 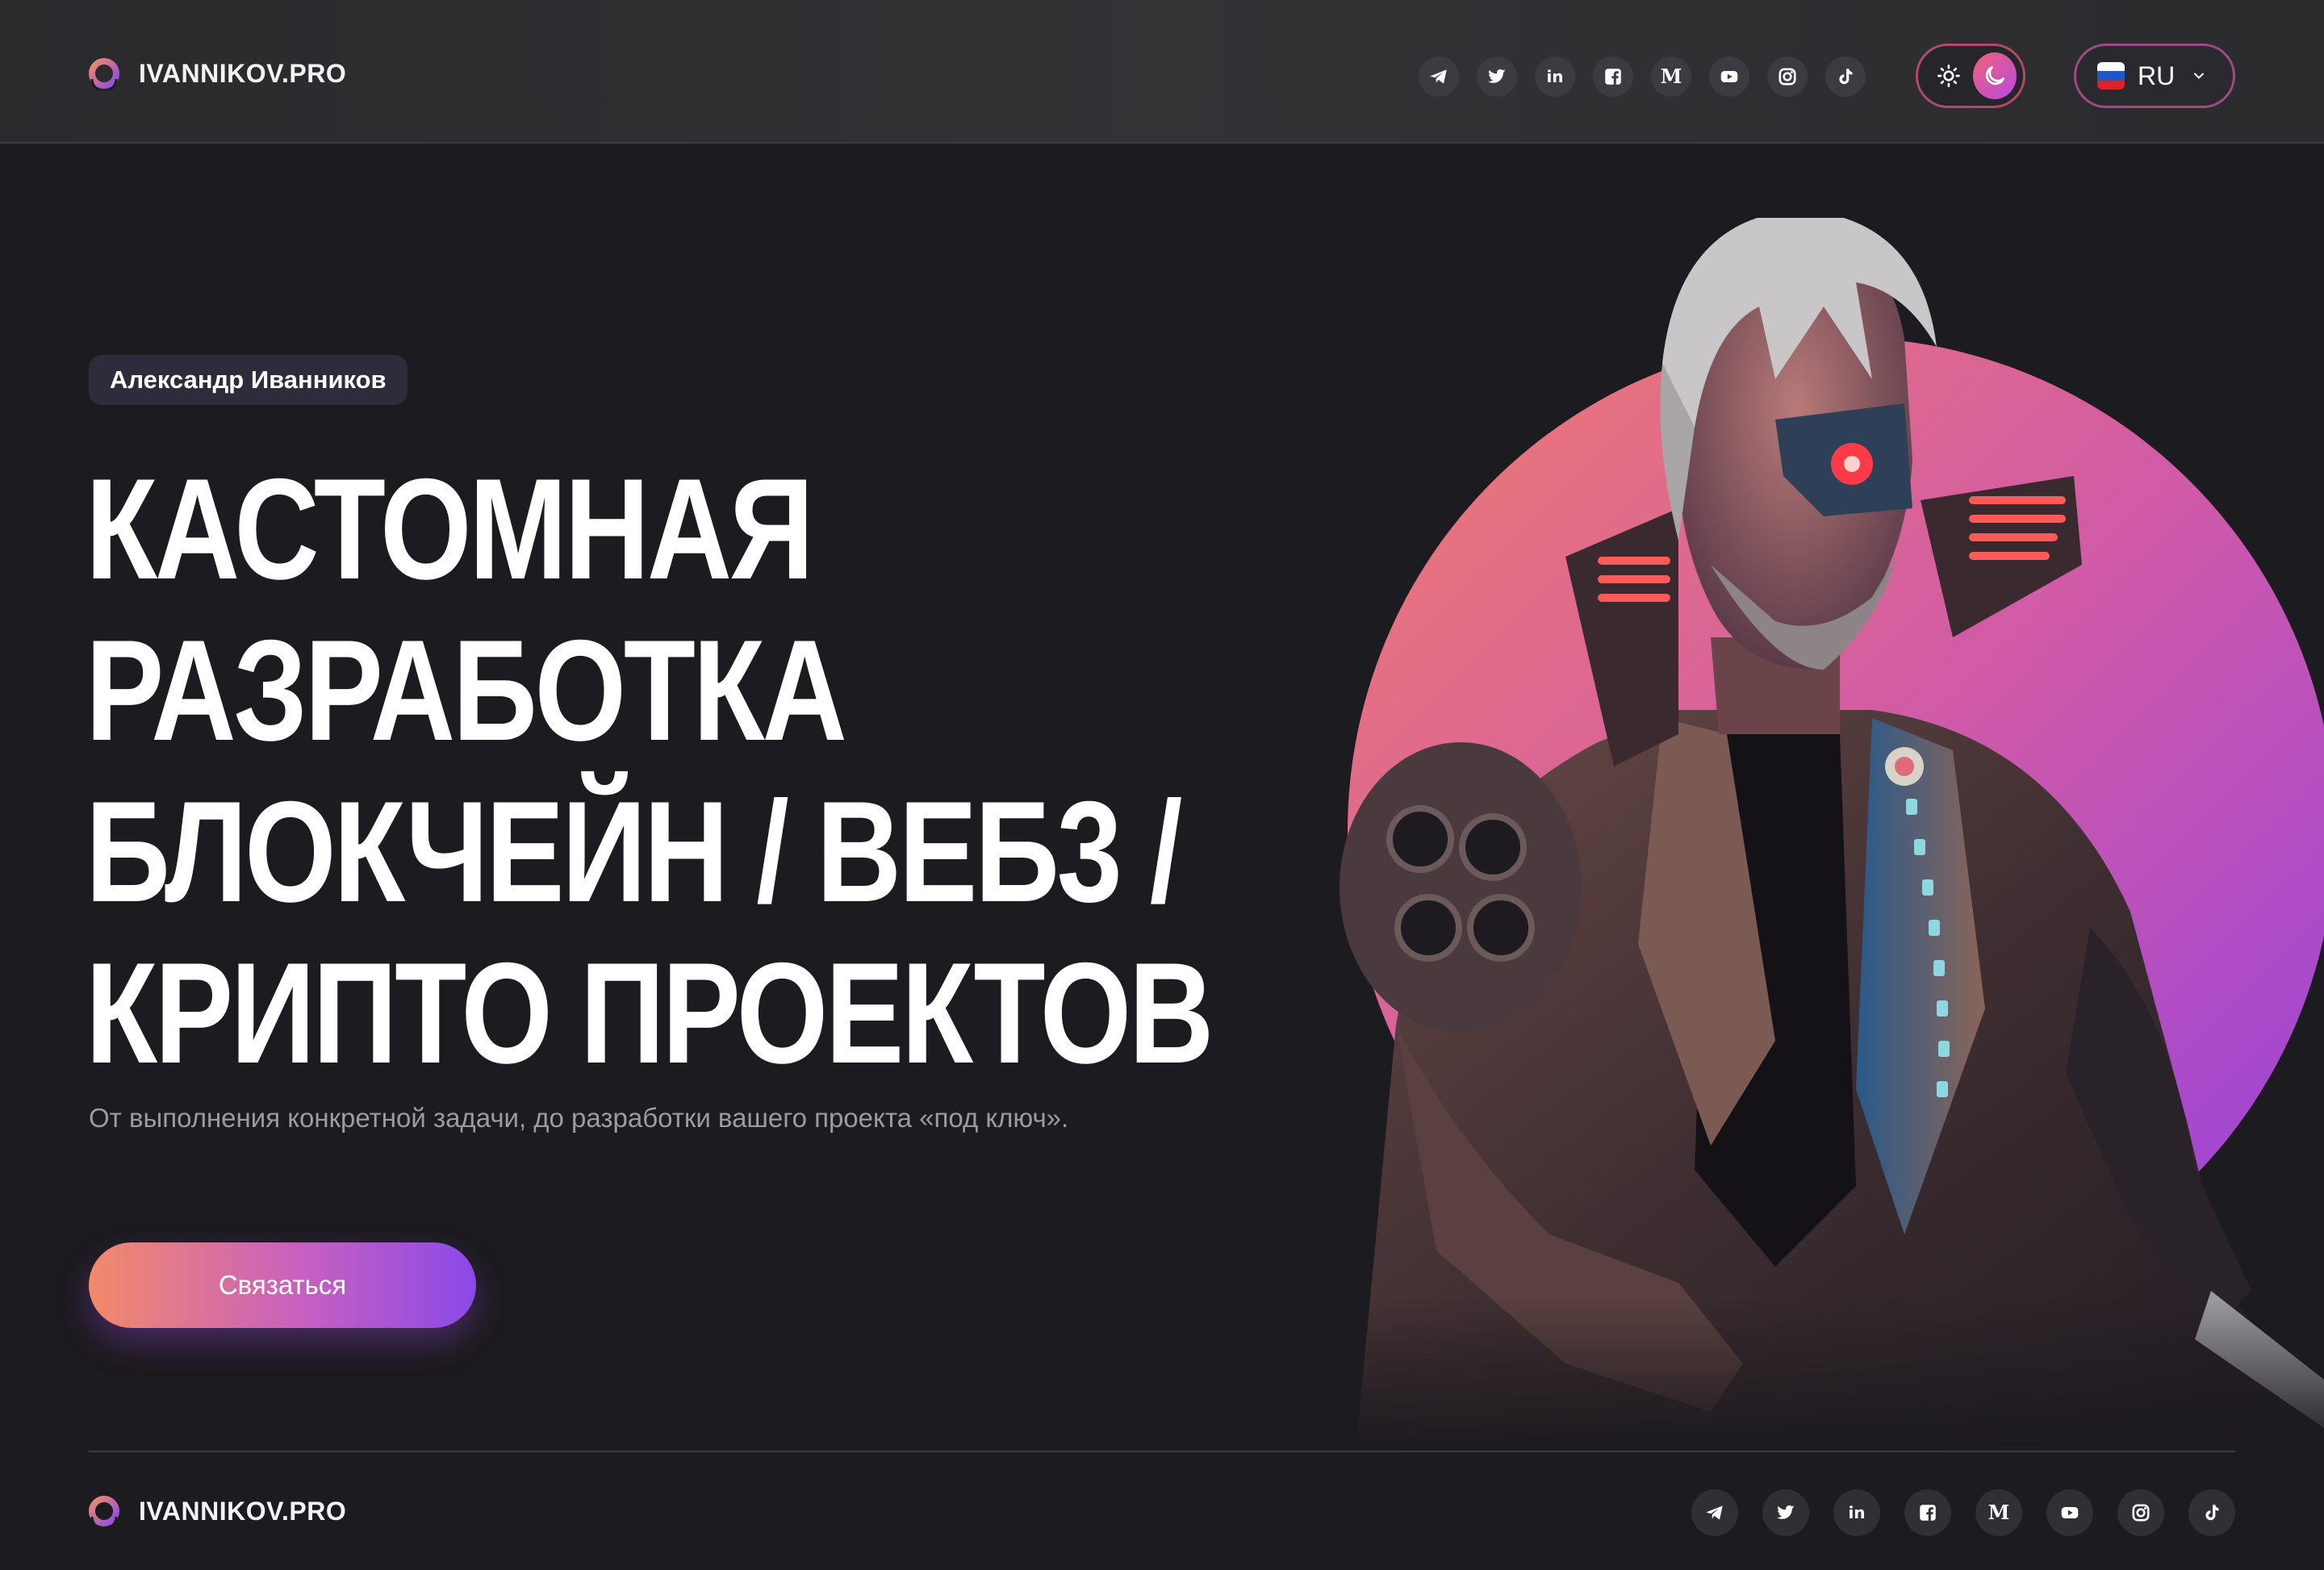 What do you see at coordinates (2157, 75) in the screenshot?
I see `language-value: RU` at bounding box center [2157, 75].